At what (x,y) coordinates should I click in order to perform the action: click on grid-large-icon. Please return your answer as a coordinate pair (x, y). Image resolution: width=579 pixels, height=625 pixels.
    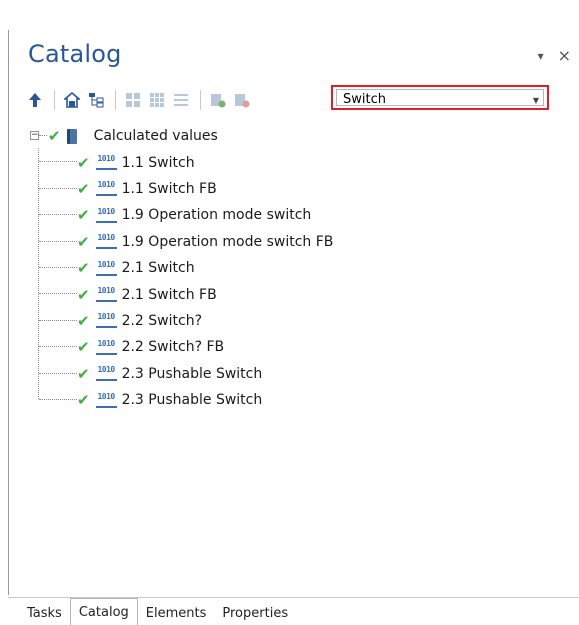
    Looking at the image, I should click on (133, 100).